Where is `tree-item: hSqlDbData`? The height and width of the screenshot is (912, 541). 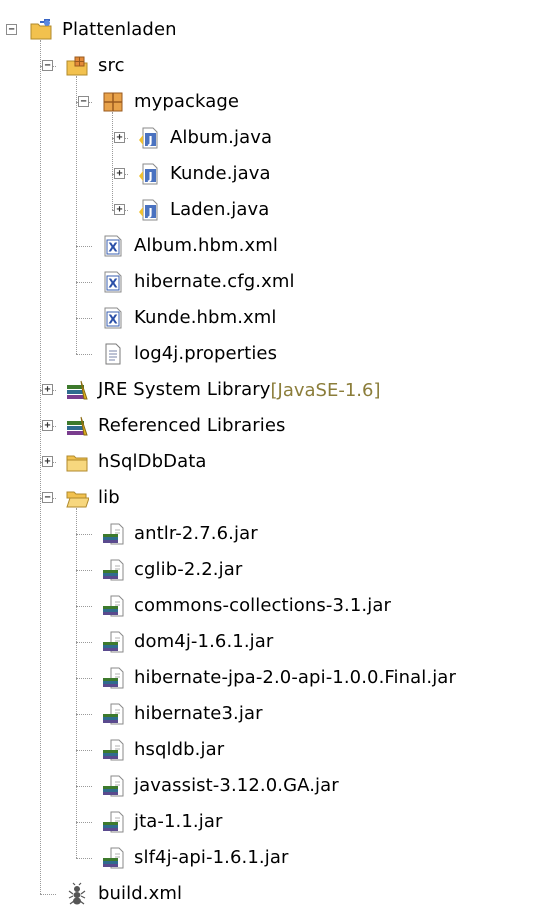
tree-item: hSqlDbData is located at coordinates (135, 462).